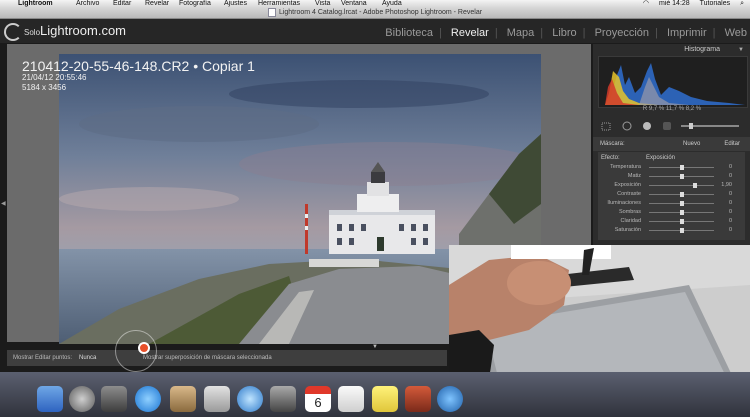 This screenshot has width=750, height=417. What do you see at coordinates (702, 49) in the screenshot?
I see `histogram-title: Histograma` at bounding box center [702, 49].